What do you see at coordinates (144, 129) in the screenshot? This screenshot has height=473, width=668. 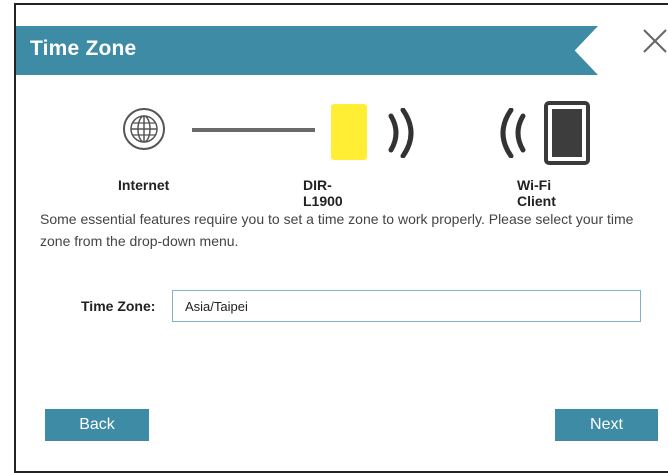 I see `globe-icon` at bounding box center [144, 129].